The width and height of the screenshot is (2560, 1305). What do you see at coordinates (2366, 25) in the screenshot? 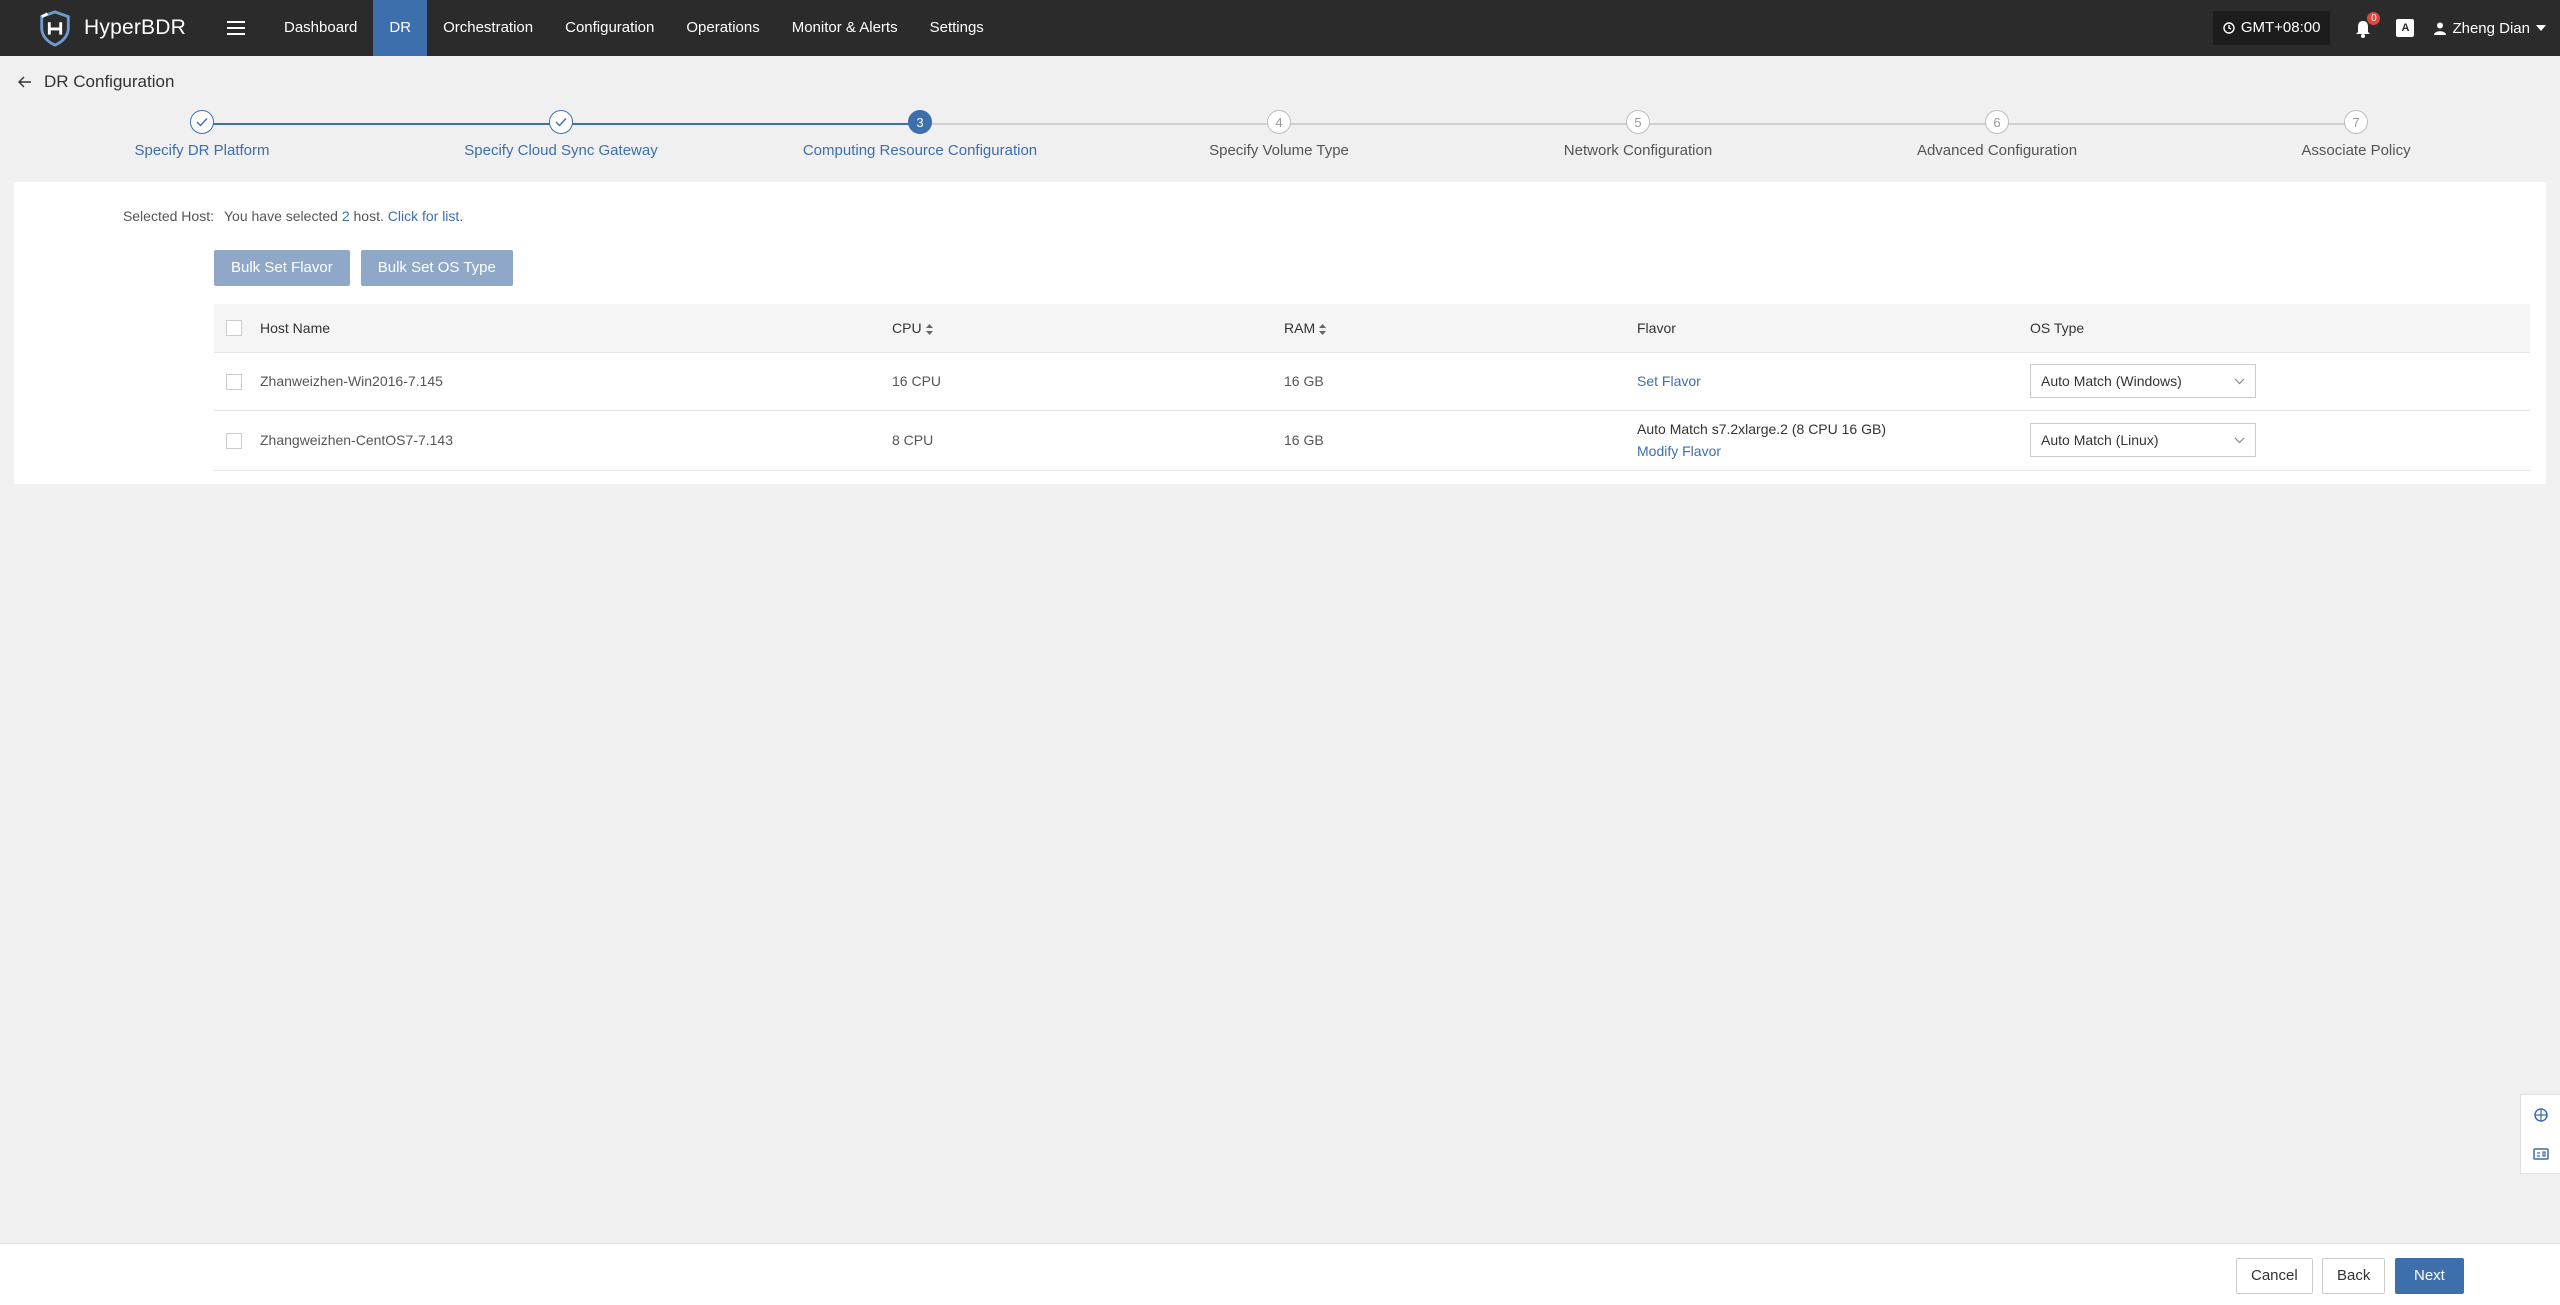
I see `notifications-button: 0` at bounding box center [2366, 25].